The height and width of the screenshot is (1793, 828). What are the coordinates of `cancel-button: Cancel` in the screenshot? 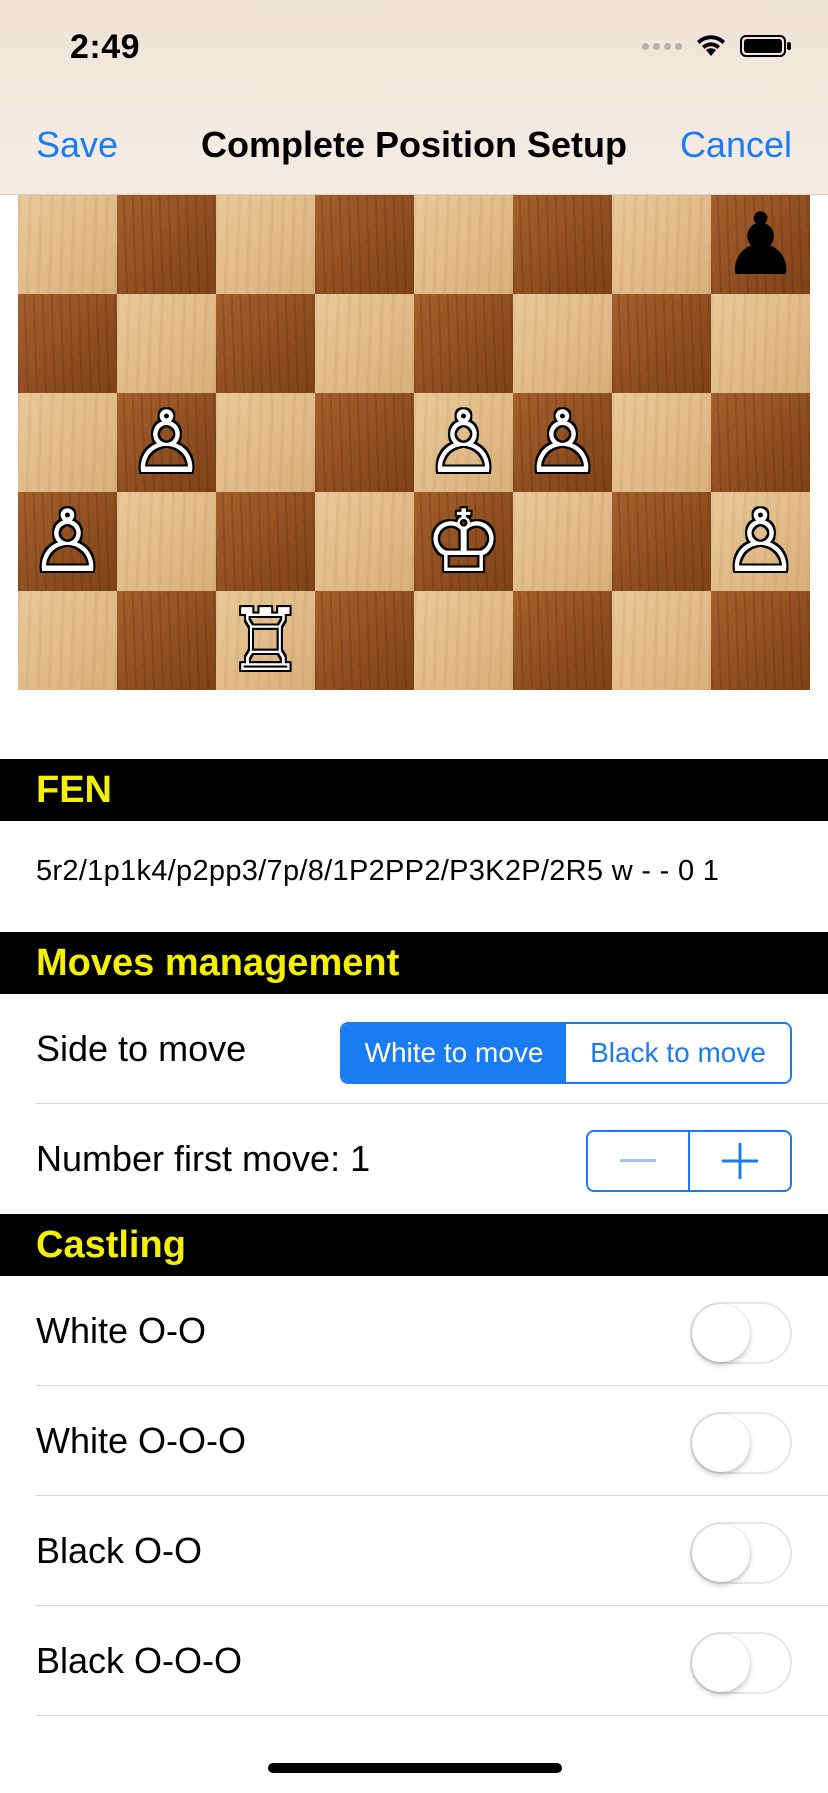 It's located at (736, 145).